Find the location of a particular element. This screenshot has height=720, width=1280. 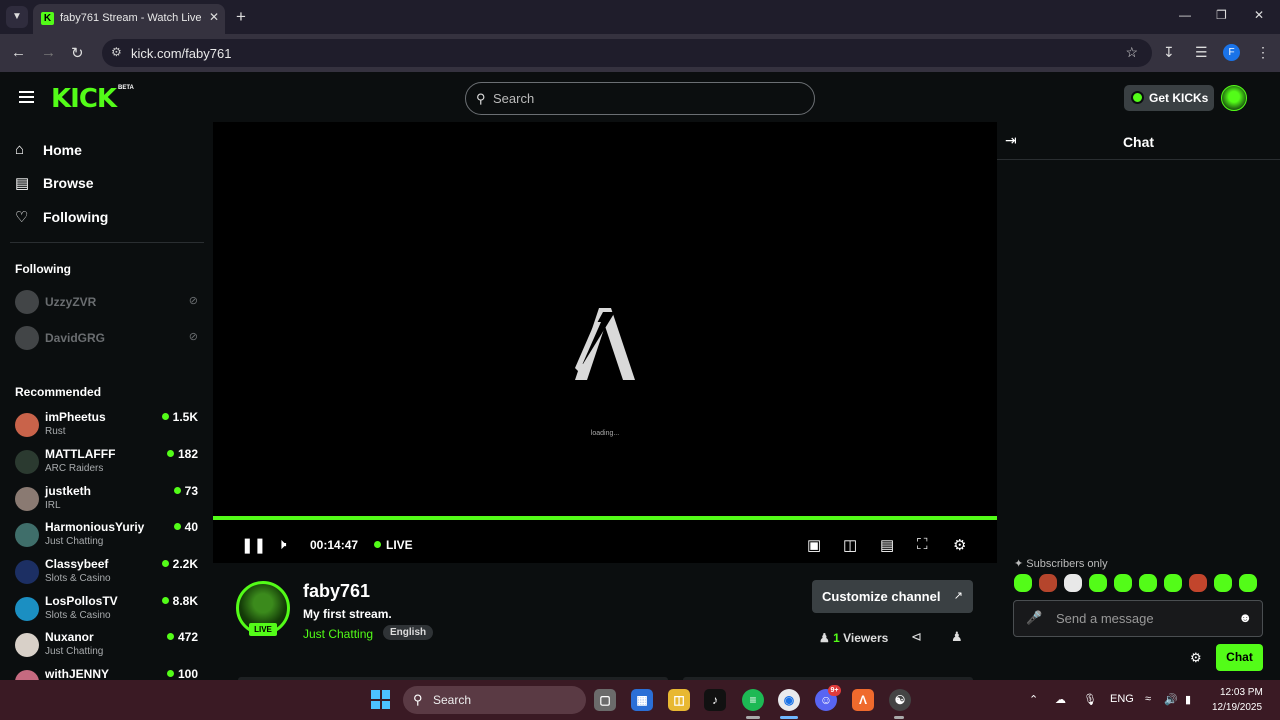

browser-tab: K faby761 Stream - Watch Live on Kick ✕ is located at coordinates (129, 19).